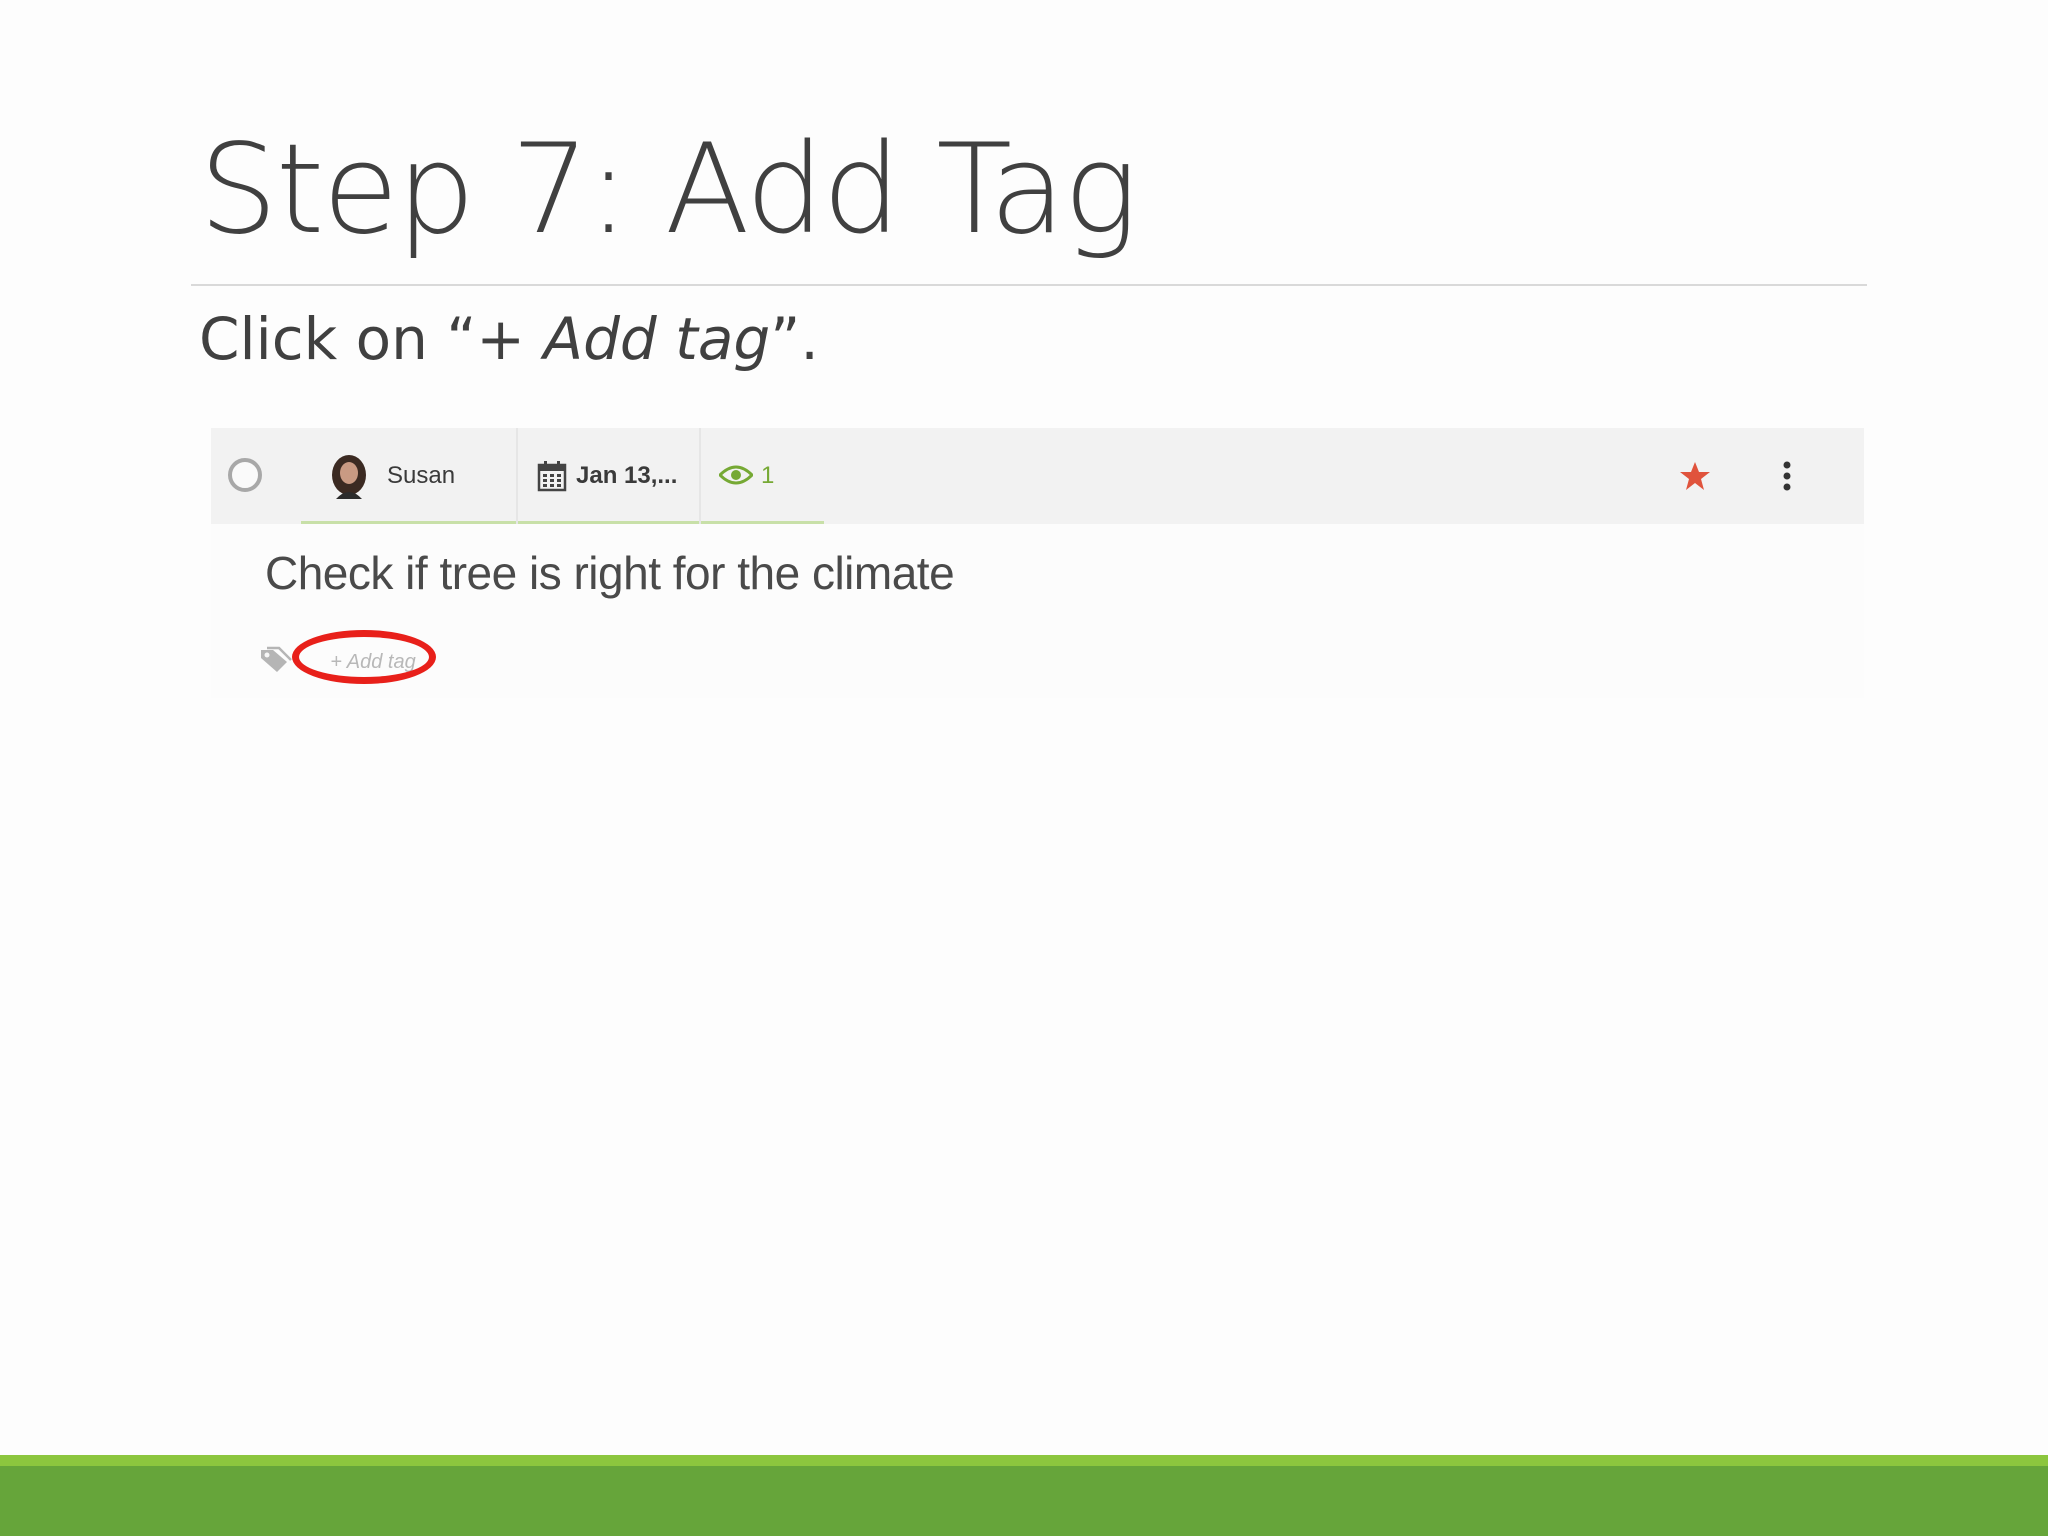 Image resolution: width=2048 pixels, height=1536 pixels. I want to click on footer-accent-bar, so click(1024, 1460).